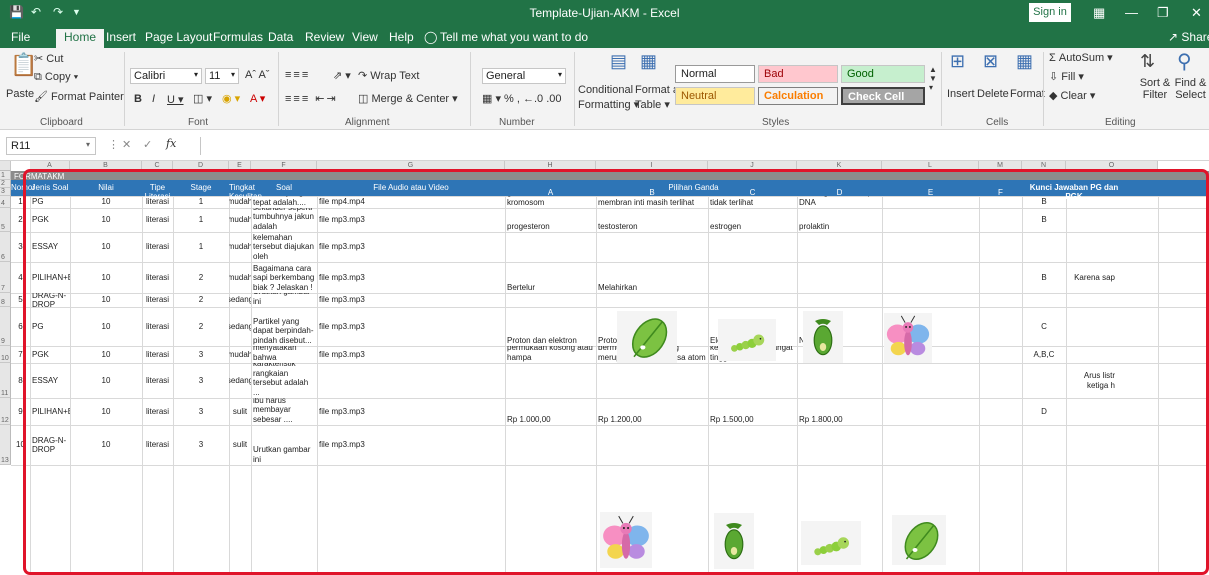  What do you see at coordinates (1131, 12) in the screenshot?
I see `minimize-icon: —` at bounding box center [1131, 12].